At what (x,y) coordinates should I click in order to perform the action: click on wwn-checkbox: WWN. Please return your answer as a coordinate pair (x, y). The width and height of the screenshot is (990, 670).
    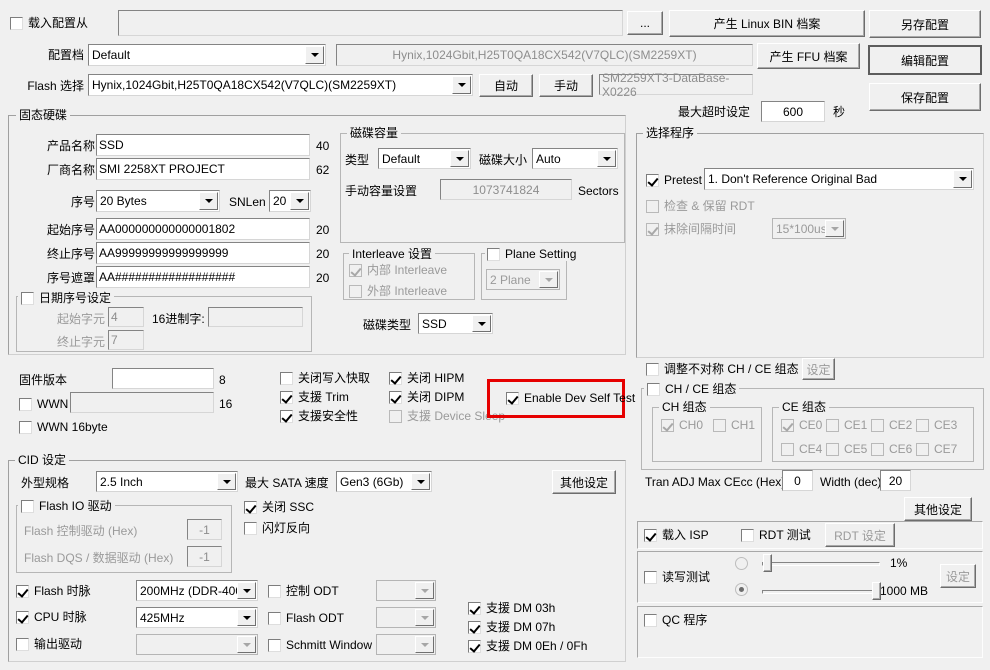
    Looking at the image, I should click on (43, 404).